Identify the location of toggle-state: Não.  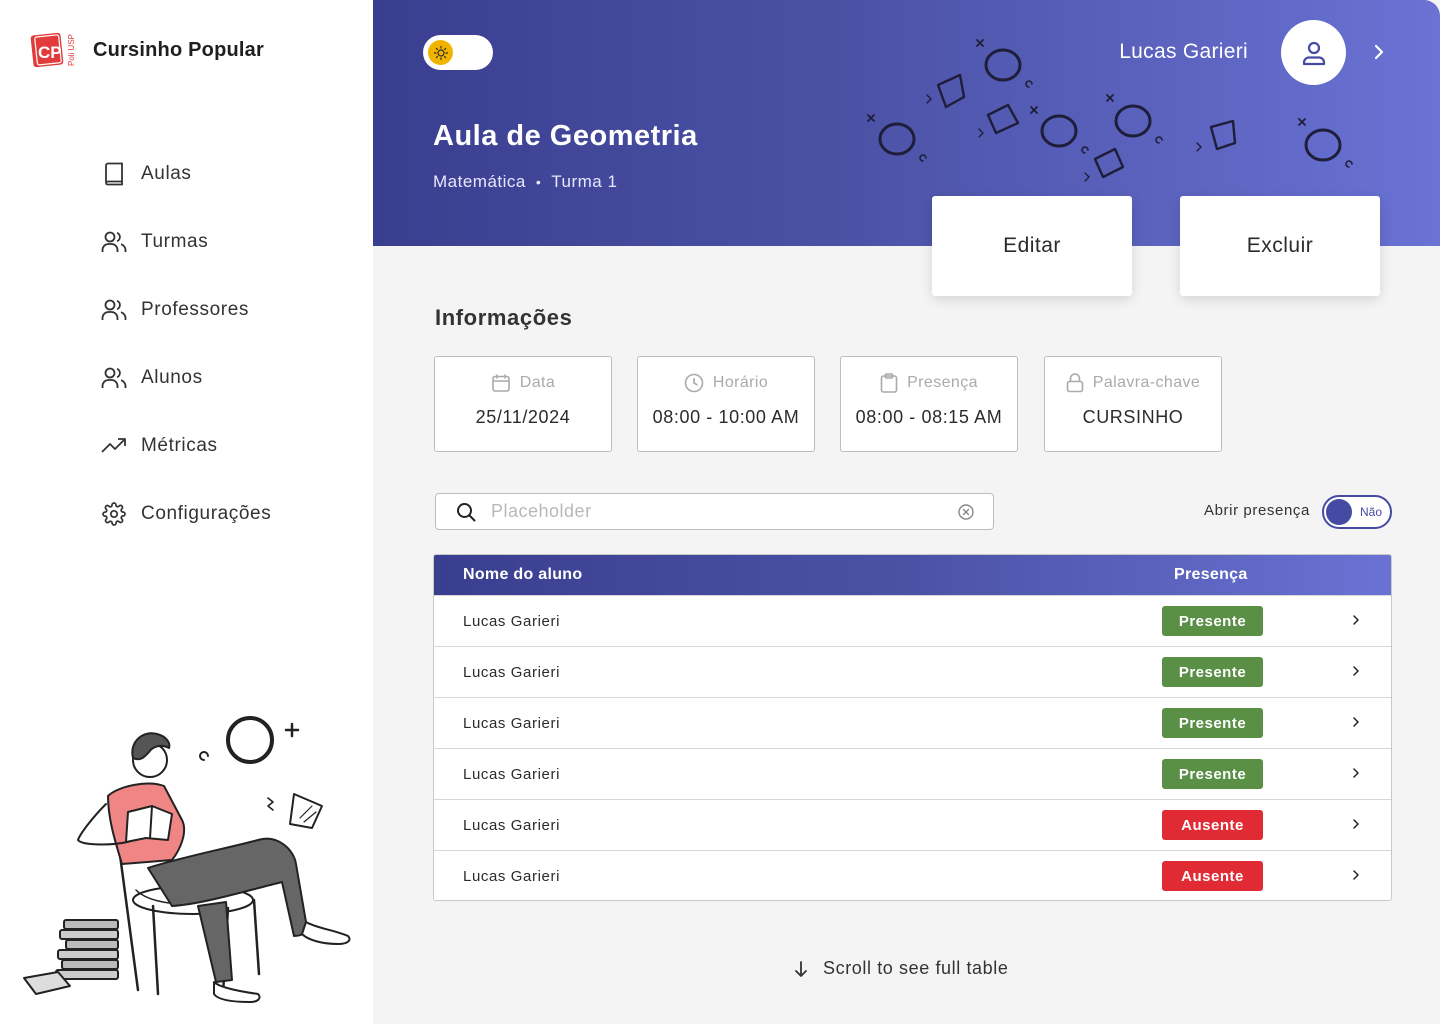
(1370, 512).